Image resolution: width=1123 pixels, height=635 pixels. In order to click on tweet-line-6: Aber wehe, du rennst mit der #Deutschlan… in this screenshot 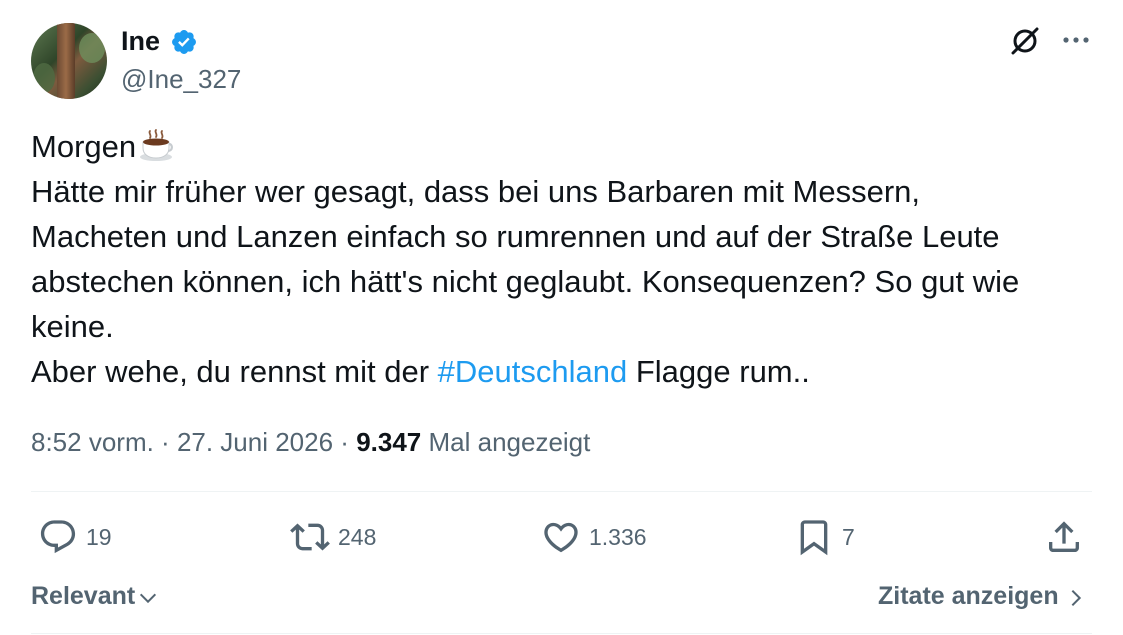, I will do `click(566, 371)`.